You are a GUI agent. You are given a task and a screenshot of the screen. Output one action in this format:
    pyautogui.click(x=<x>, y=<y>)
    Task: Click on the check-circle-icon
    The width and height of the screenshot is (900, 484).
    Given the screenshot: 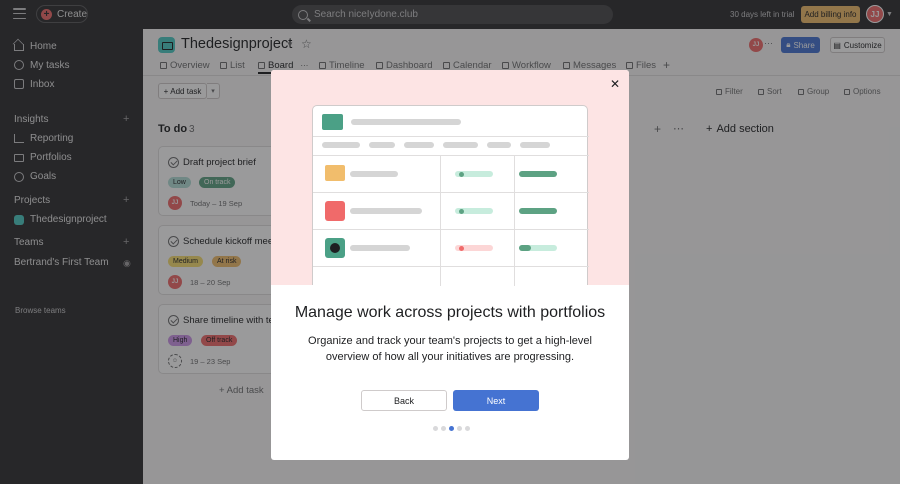 What is the action you would take?
    pyautogui.click(x=335, y=248)
    